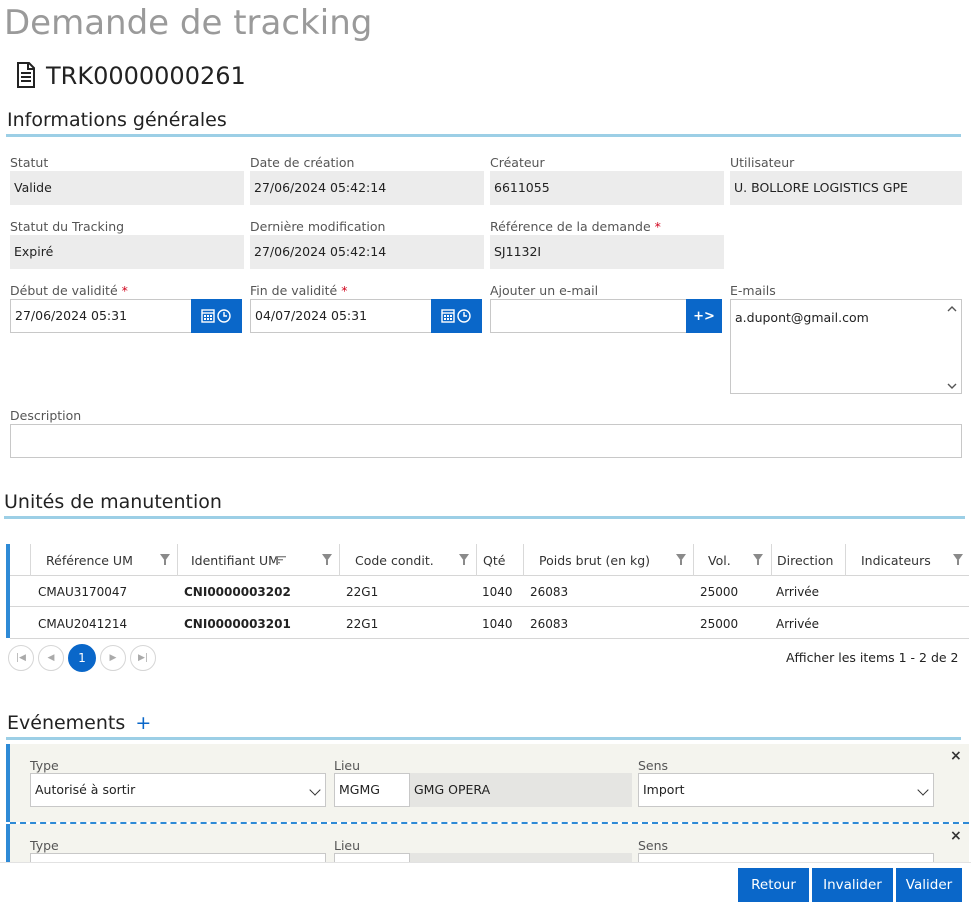 This screenshot has width=971, height=903. What do you see at coordinates (753, 290) in the screenshot?
I see `emails-label: E-mails` at bounding box center [753, 290].